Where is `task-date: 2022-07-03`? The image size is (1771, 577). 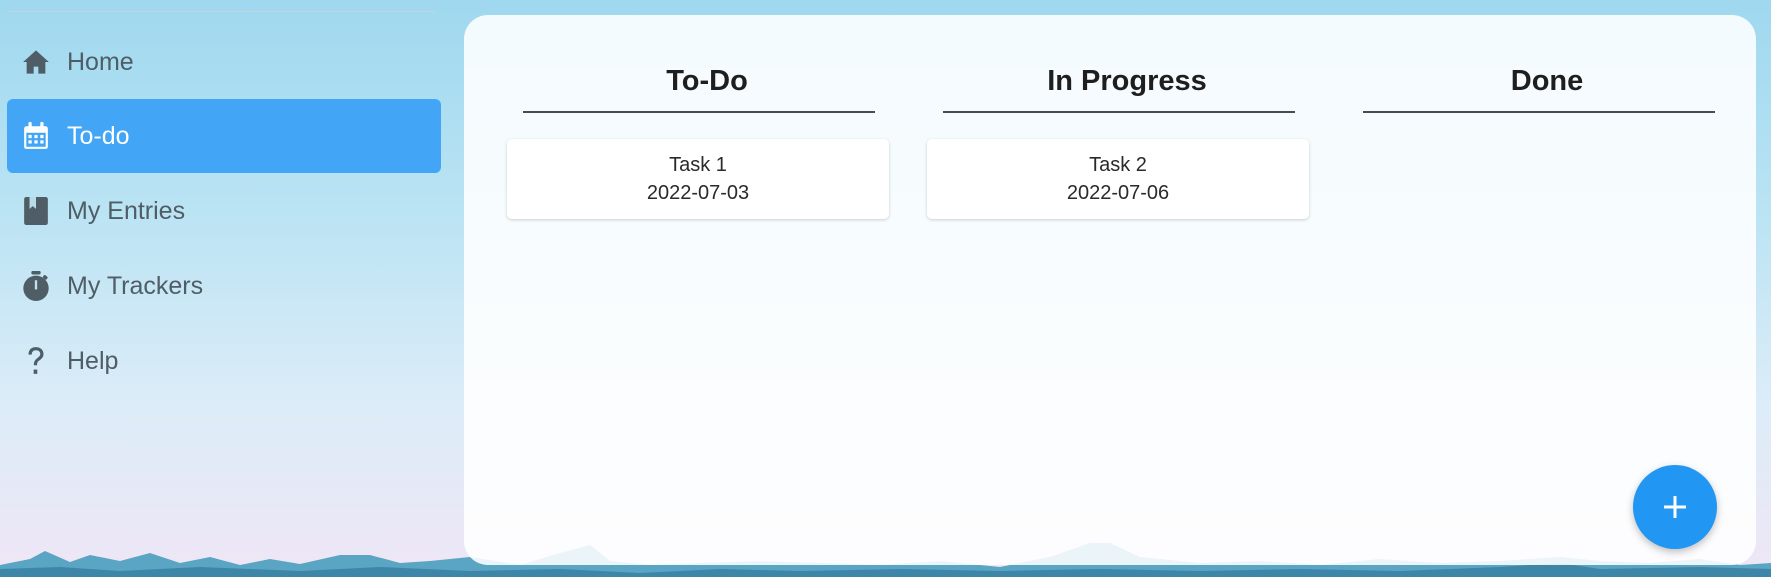
task-date: 2022-07-03 is located at coordinates (698, 193).